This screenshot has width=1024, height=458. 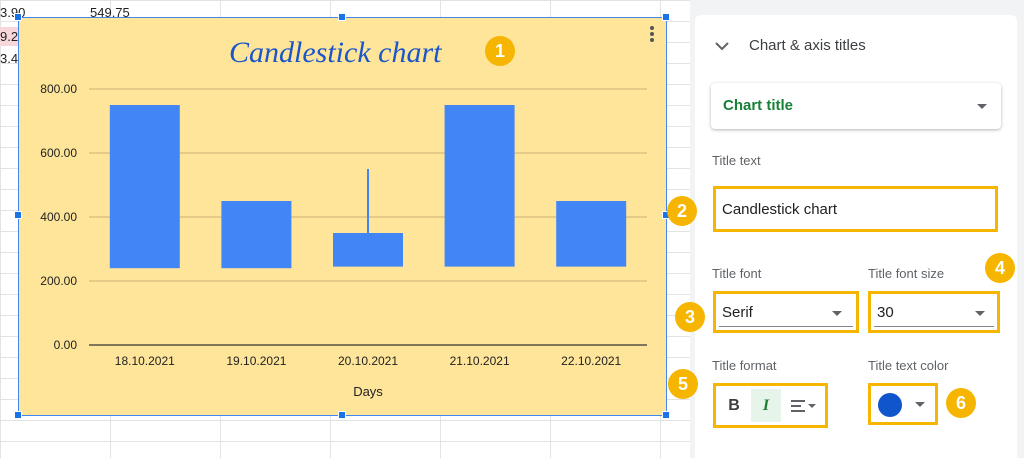 I want to click on x-tick-label: 19.10.2021, so click(x=256, y=361).